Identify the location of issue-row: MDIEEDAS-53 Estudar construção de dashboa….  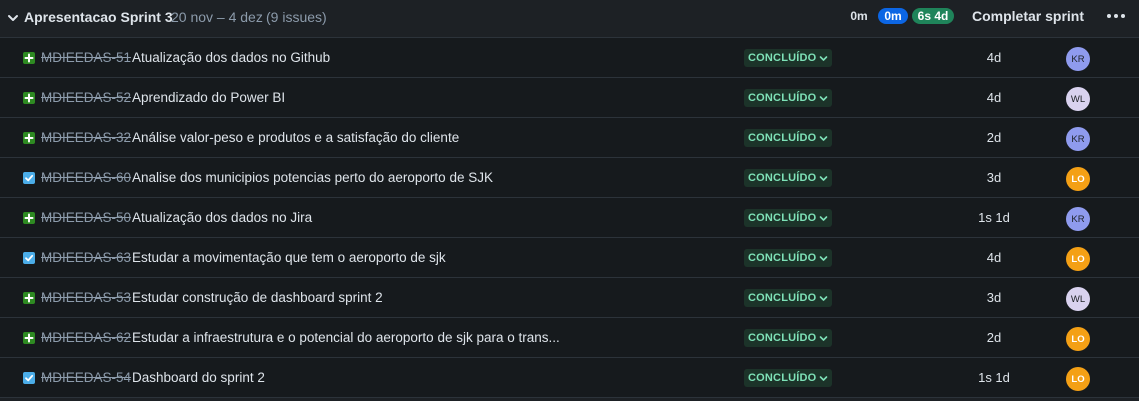
(569, 298).